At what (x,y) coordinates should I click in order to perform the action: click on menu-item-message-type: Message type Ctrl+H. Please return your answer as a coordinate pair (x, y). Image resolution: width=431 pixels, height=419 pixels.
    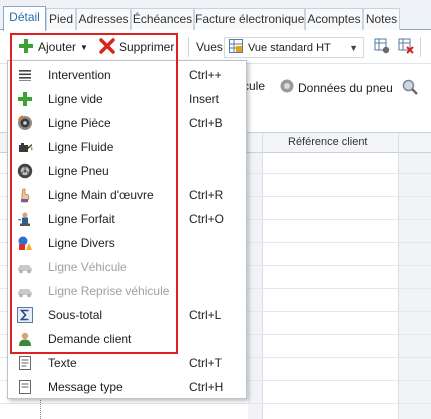
    Looking at the image, I should click on (127, 387).